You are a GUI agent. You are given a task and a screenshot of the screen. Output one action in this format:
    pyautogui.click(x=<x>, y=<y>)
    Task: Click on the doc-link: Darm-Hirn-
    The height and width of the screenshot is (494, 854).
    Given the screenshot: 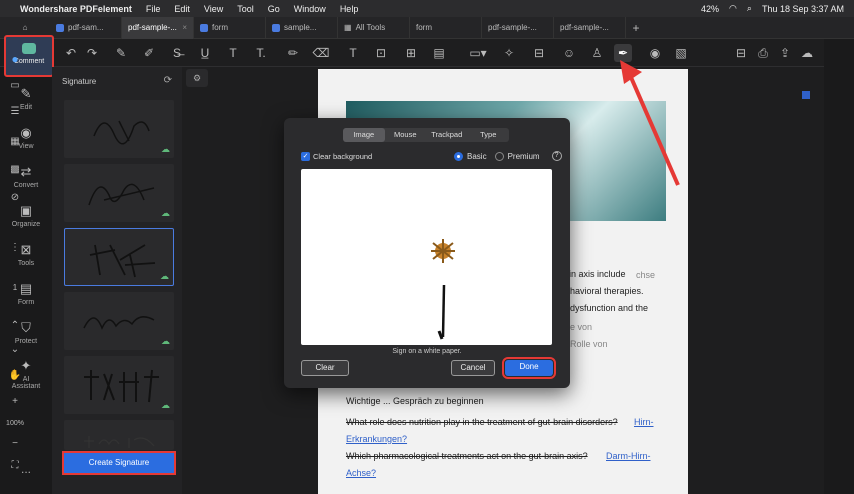 What is the action you would take?
    pyautogui.click(x=628, y=456)
    